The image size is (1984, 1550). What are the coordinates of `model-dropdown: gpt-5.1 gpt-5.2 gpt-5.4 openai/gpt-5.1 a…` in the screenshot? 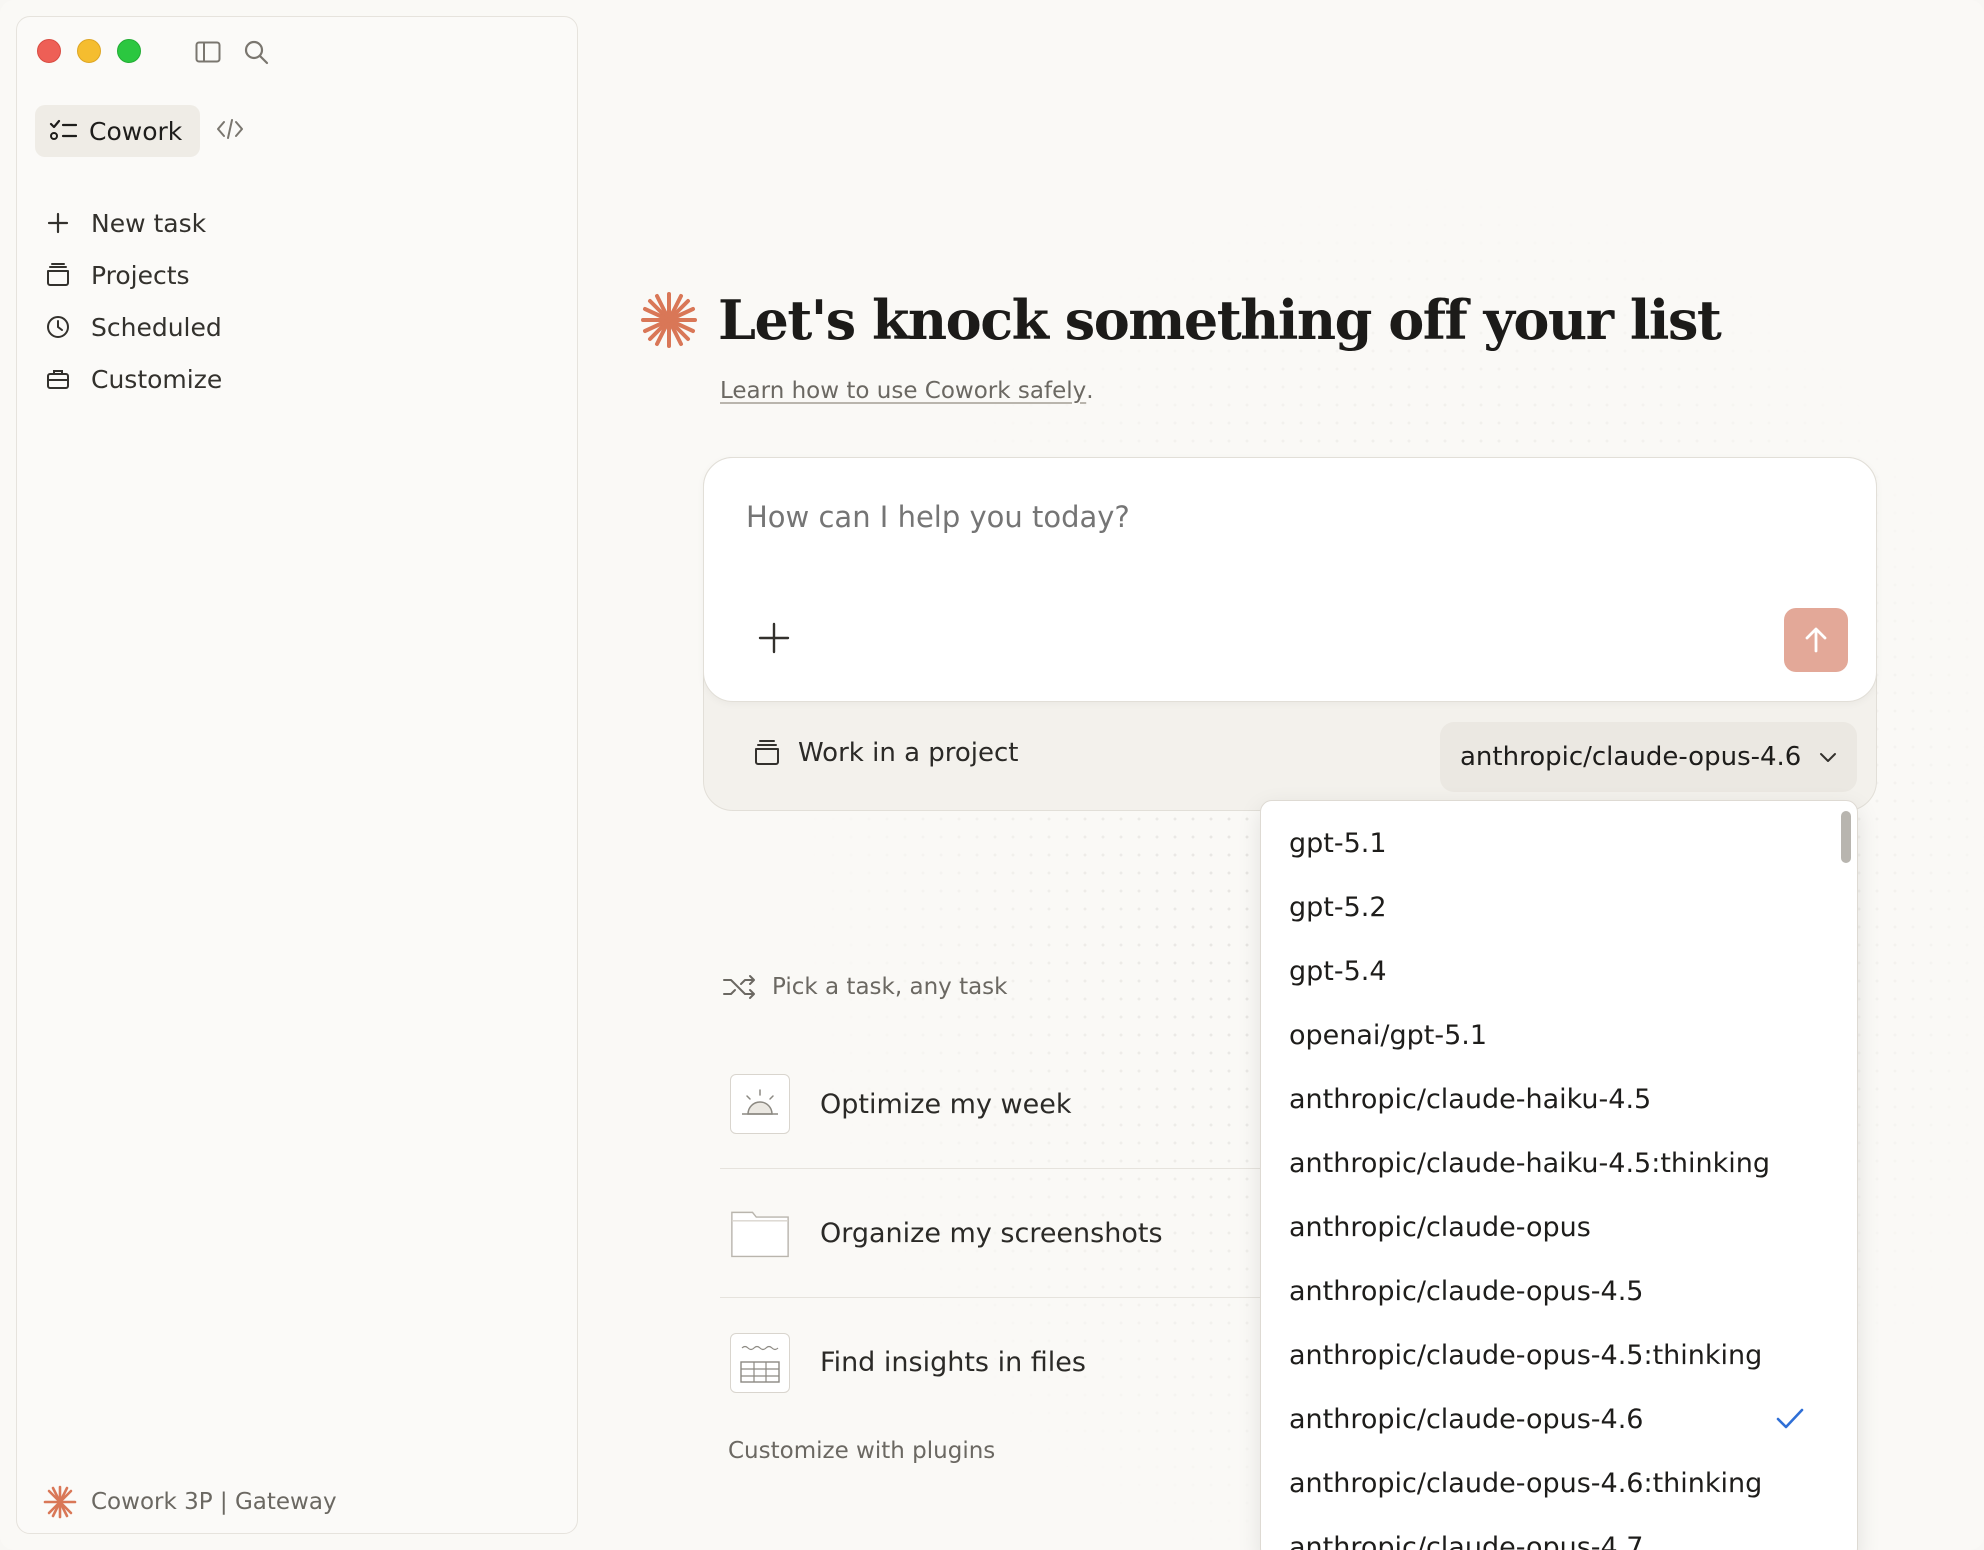 It's located at (1559, 1175).